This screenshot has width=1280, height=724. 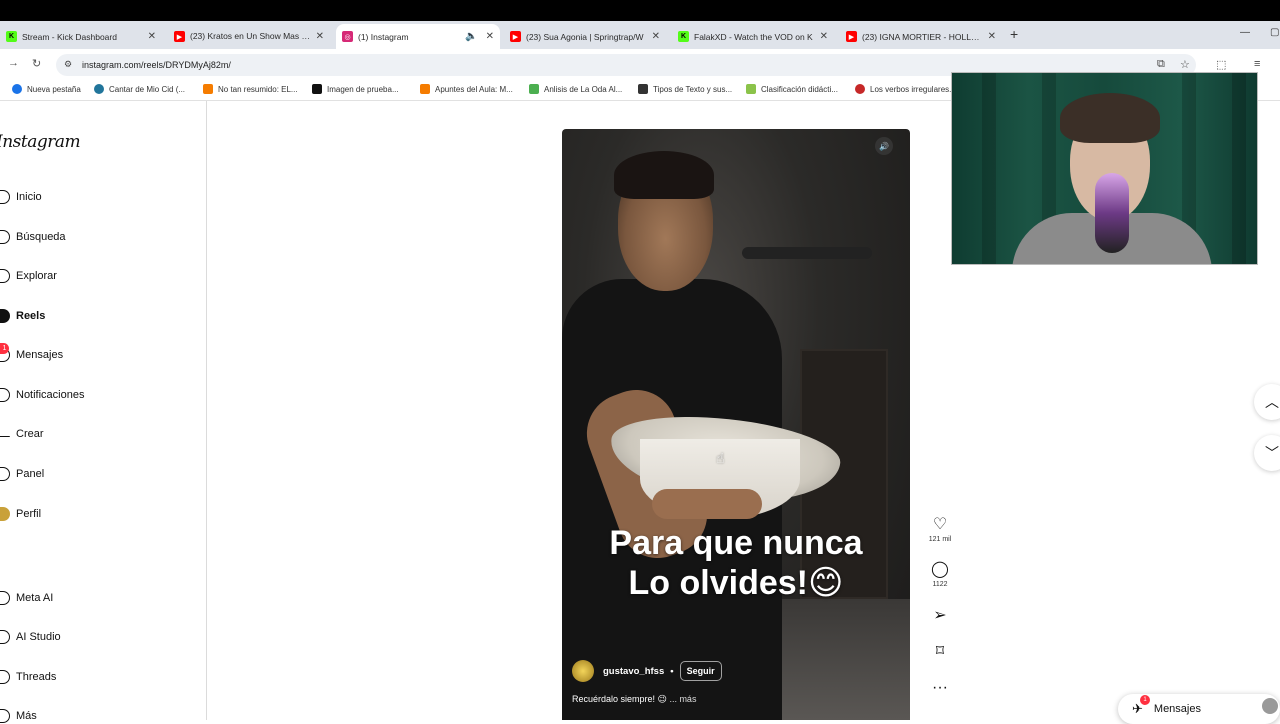 What do you see at coordinates (68, 64) in the screenshot?
I see `site-info-icon: ⚙` at bounding box center [68, 64].